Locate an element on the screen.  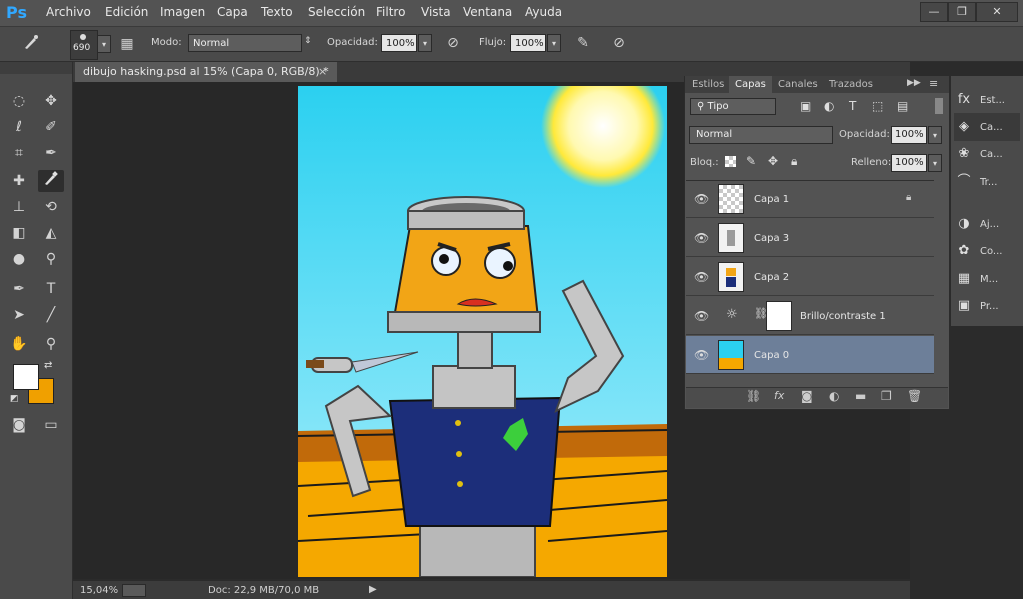
flow-input: 100% is located at coordinates (528, 43).